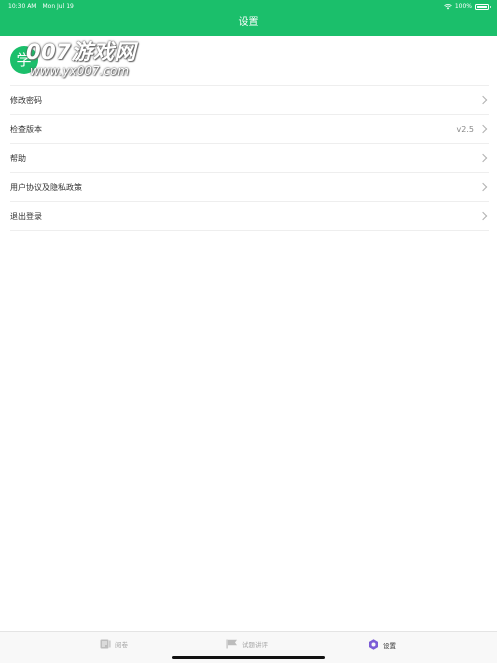 This screenshot has height=663, width=497. Describe the element at coordinates (373, 644) in the screenshot. I see `gear-icon` at that location.